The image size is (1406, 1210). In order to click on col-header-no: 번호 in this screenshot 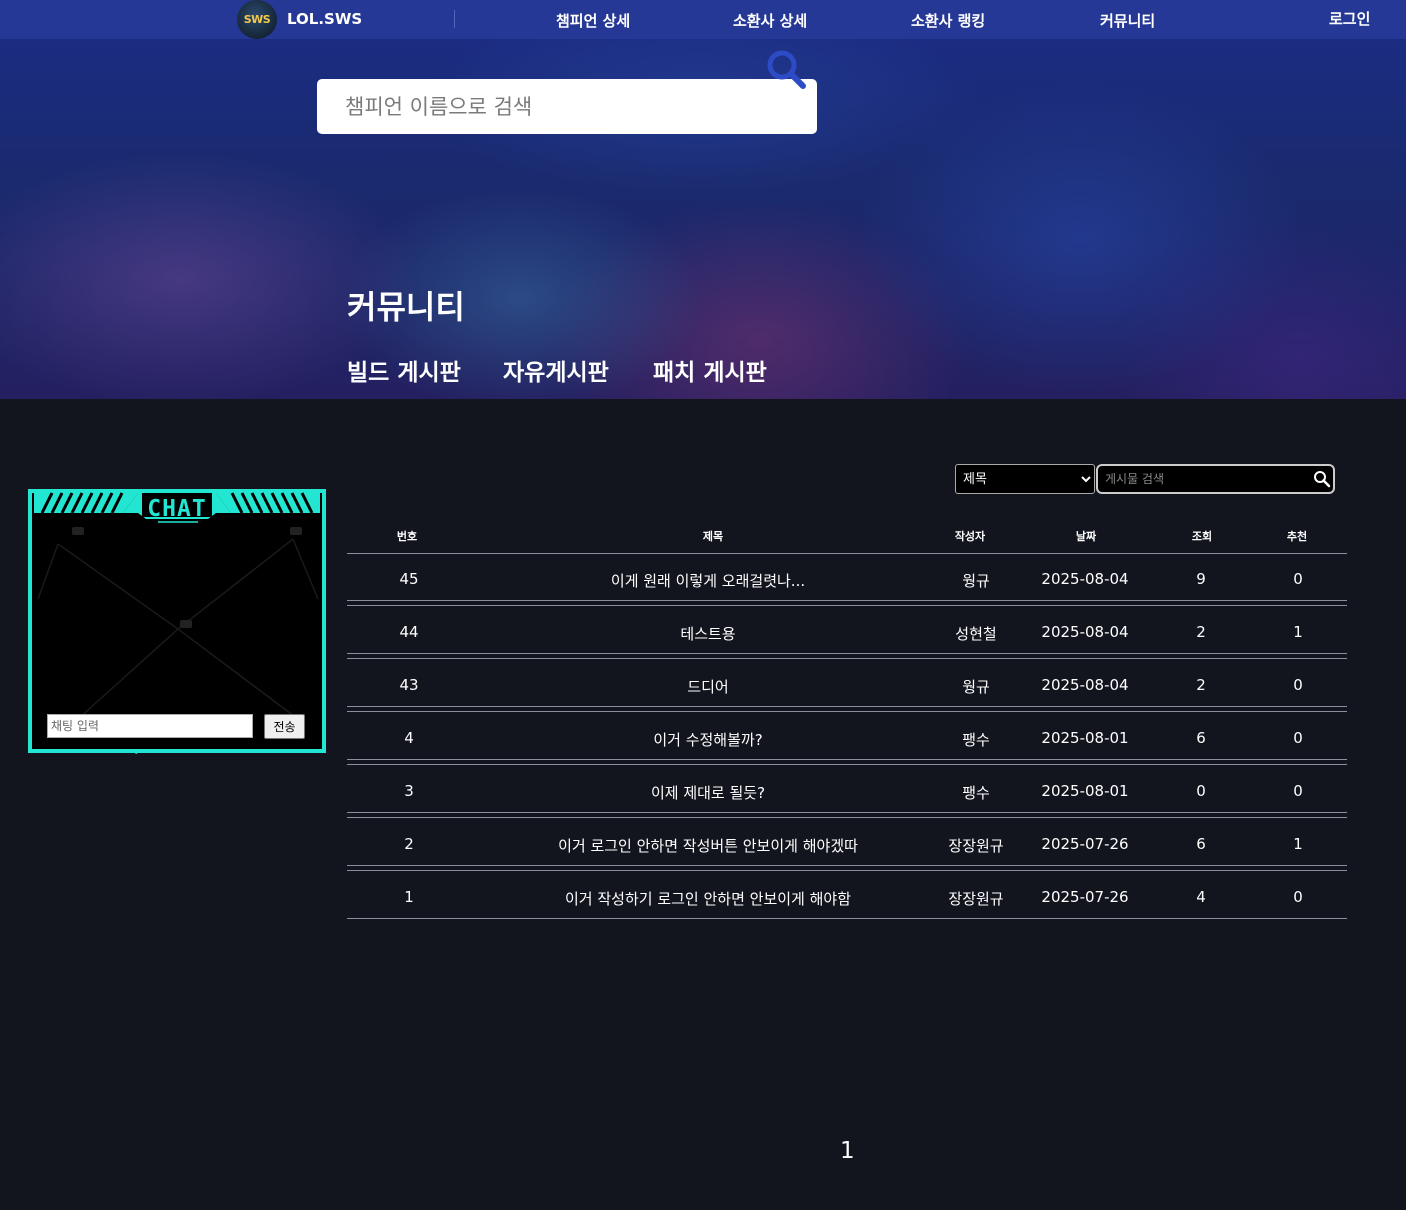, I will do `click(407, 536)`.